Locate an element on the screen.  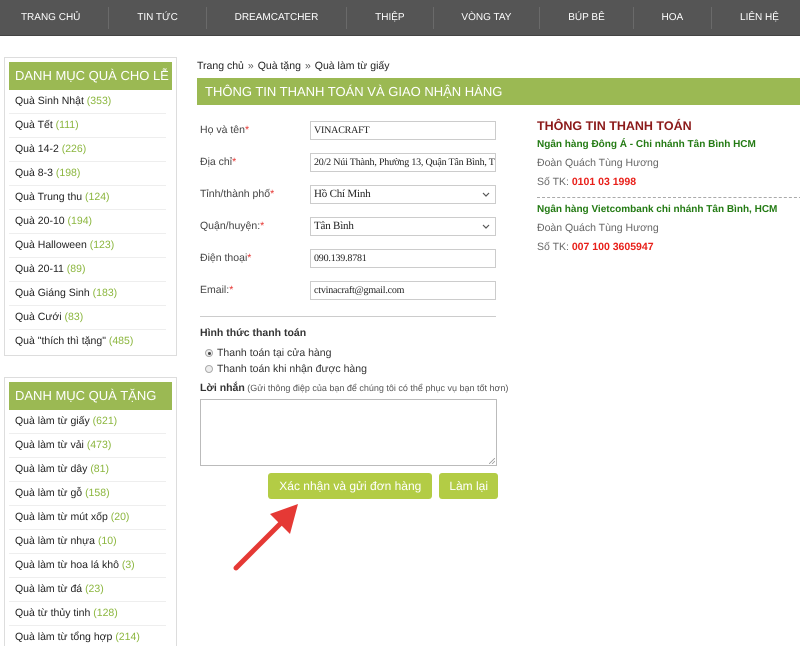
input-field: ctvinacraft@gmail.com is located at coordinates (403, 290).